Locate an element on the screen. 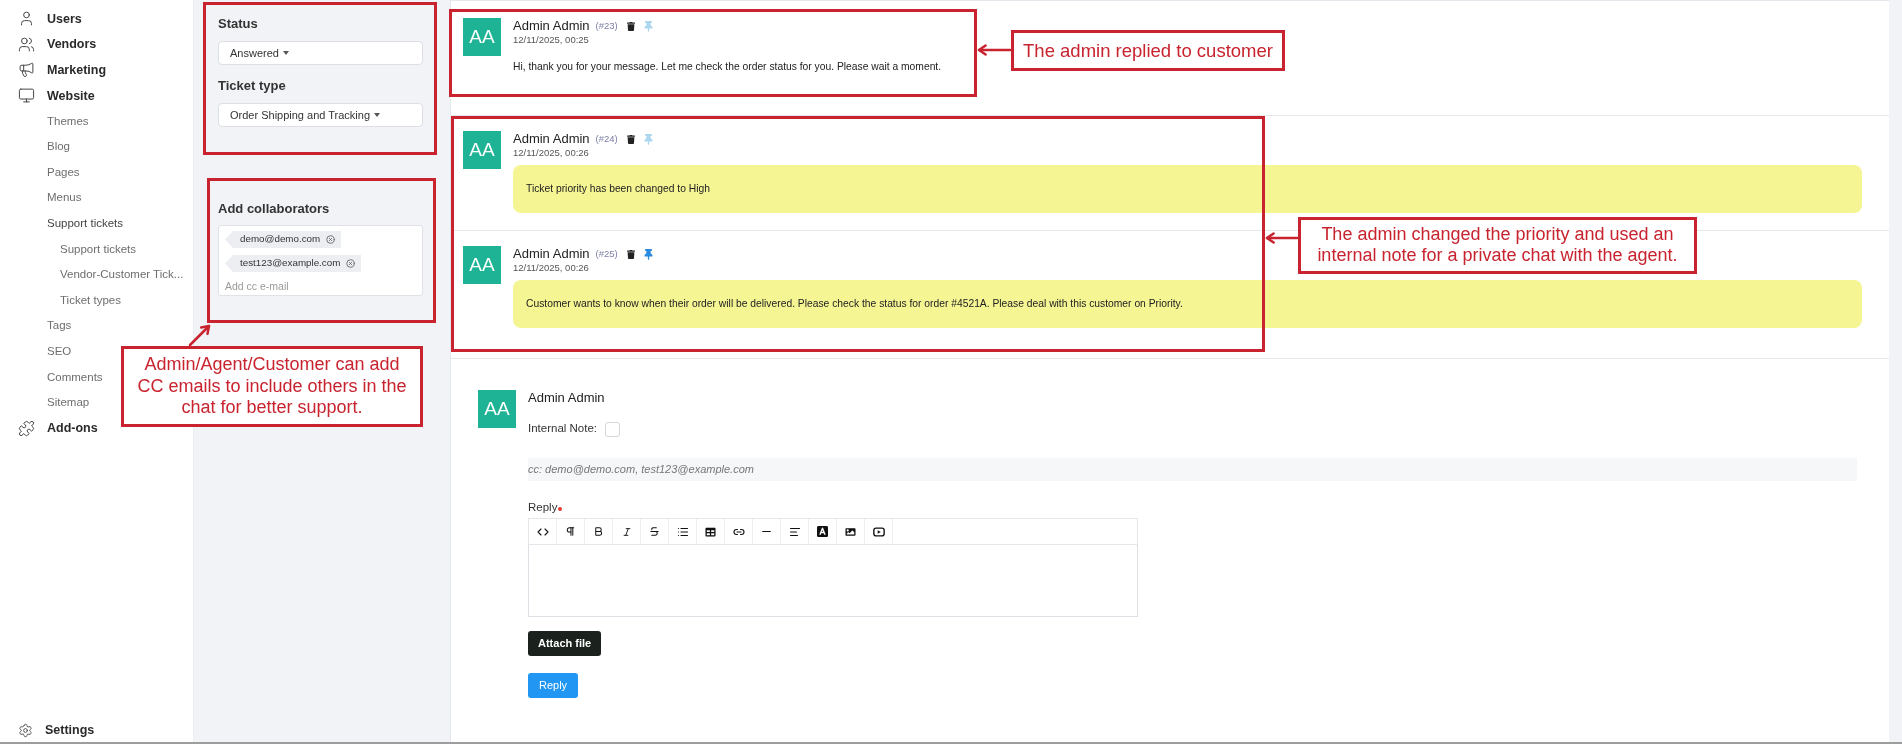 The image size is (1902, 744). status-select: Answered is located at coordinates (320, 53).